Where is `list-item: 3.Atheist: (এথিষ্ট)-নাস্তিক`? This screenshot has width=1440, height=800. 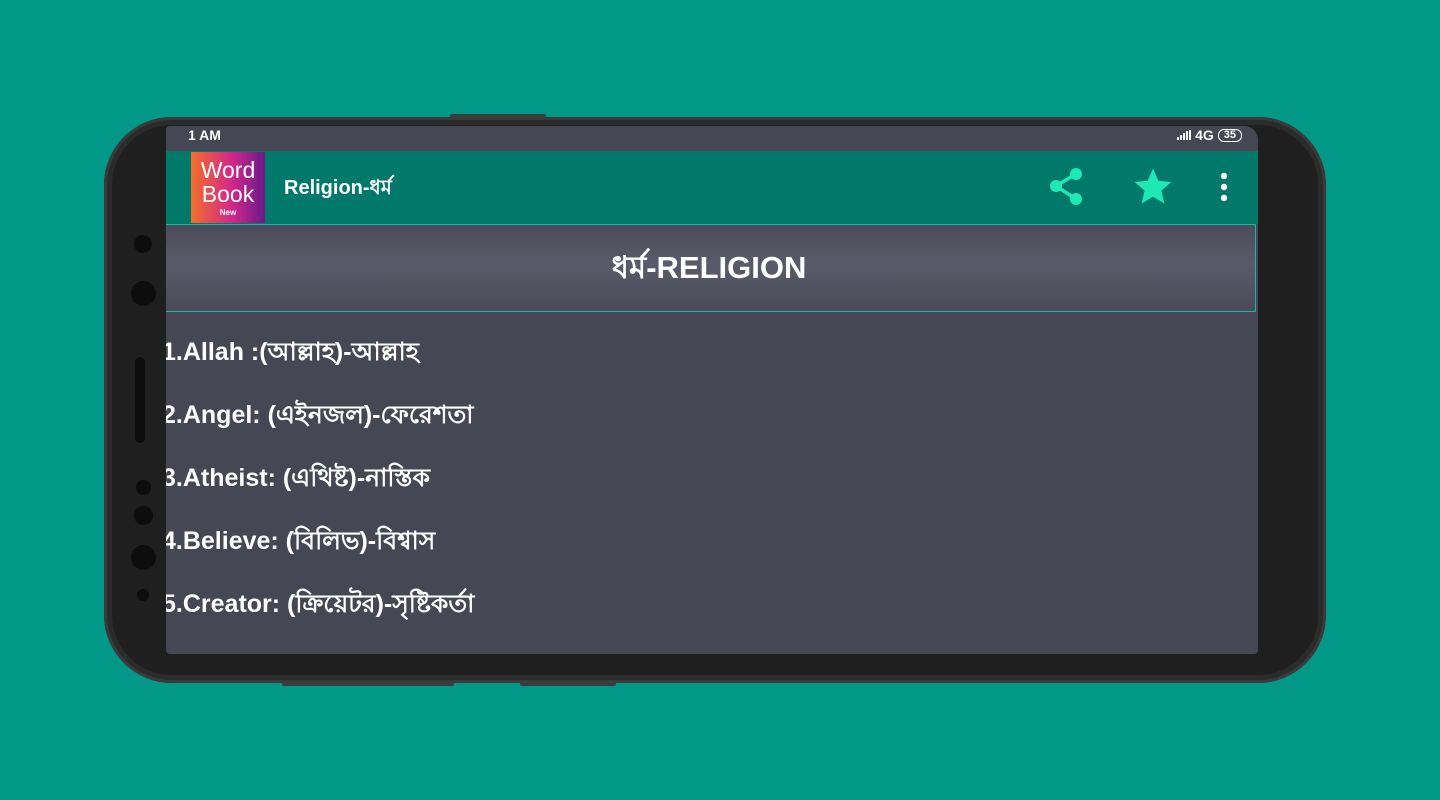
list-item: 3.Atheist: (এথিষ্ট)-নাস্তিক is located at coordinates (298, 478).